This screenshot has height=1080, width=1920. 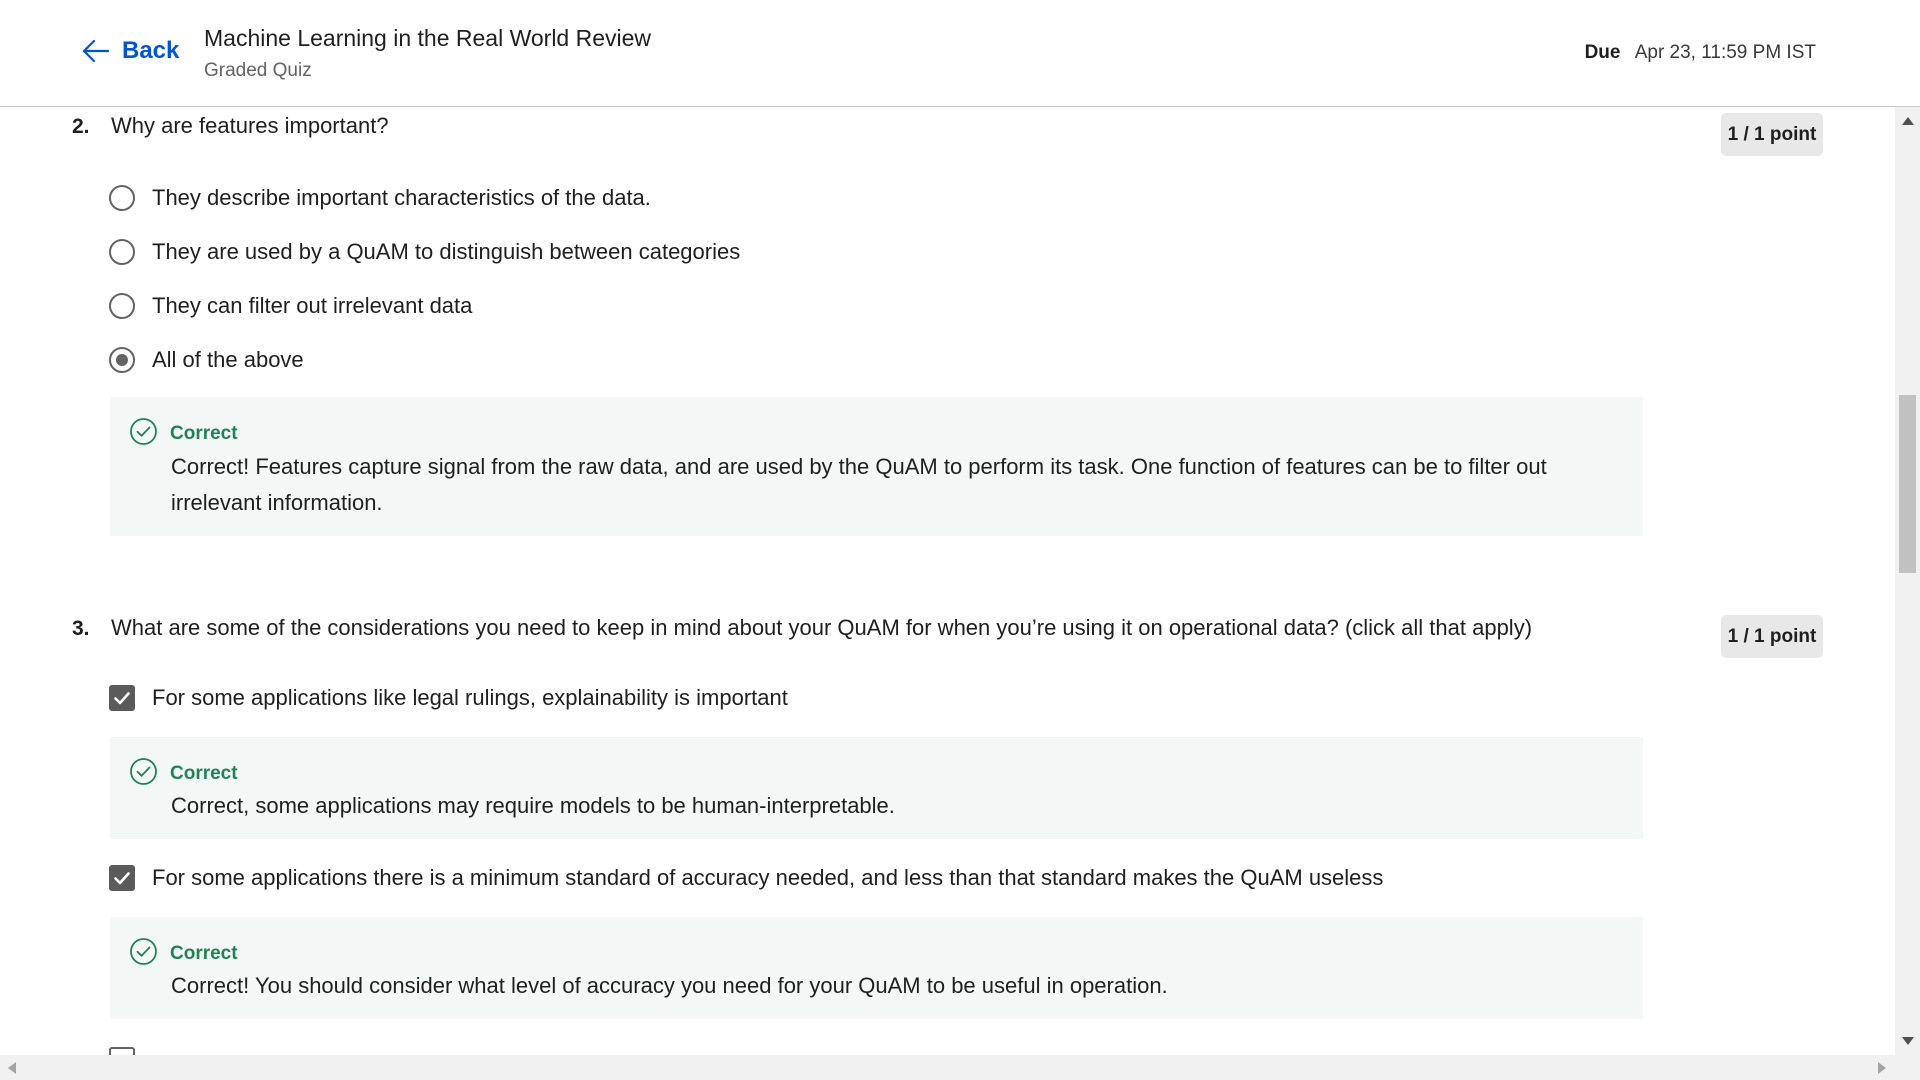 I want to click on scroll-up-icon, so click(x=1908, y=121).